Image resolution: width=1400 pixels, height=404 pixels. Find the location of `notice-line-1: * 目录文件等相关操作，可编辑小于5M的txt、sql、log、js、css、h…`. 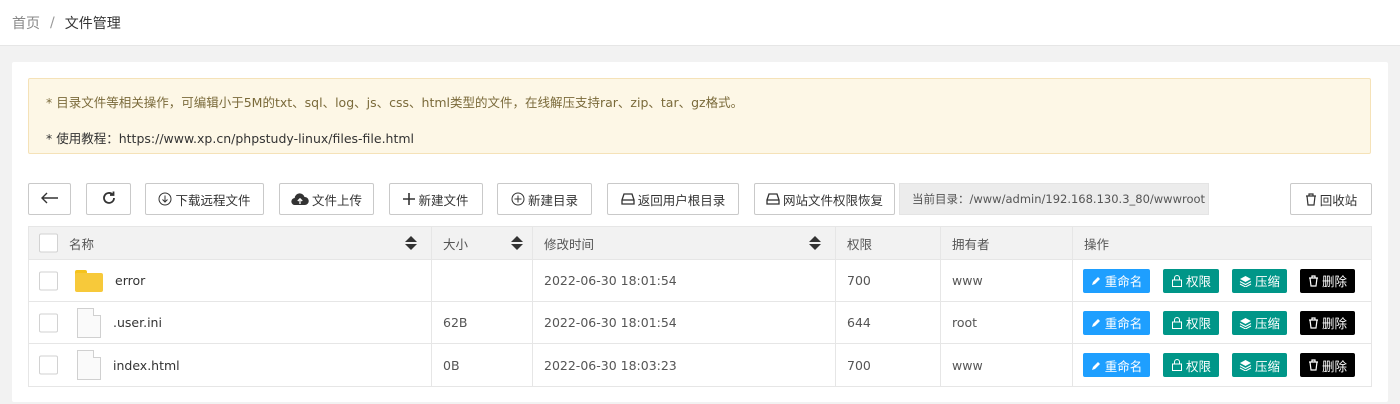

notice-line-1: * 目录文件等相关操作，可编辑小于5M的txt、sql、log、js、css、h… is located at coordinates (395, 102).